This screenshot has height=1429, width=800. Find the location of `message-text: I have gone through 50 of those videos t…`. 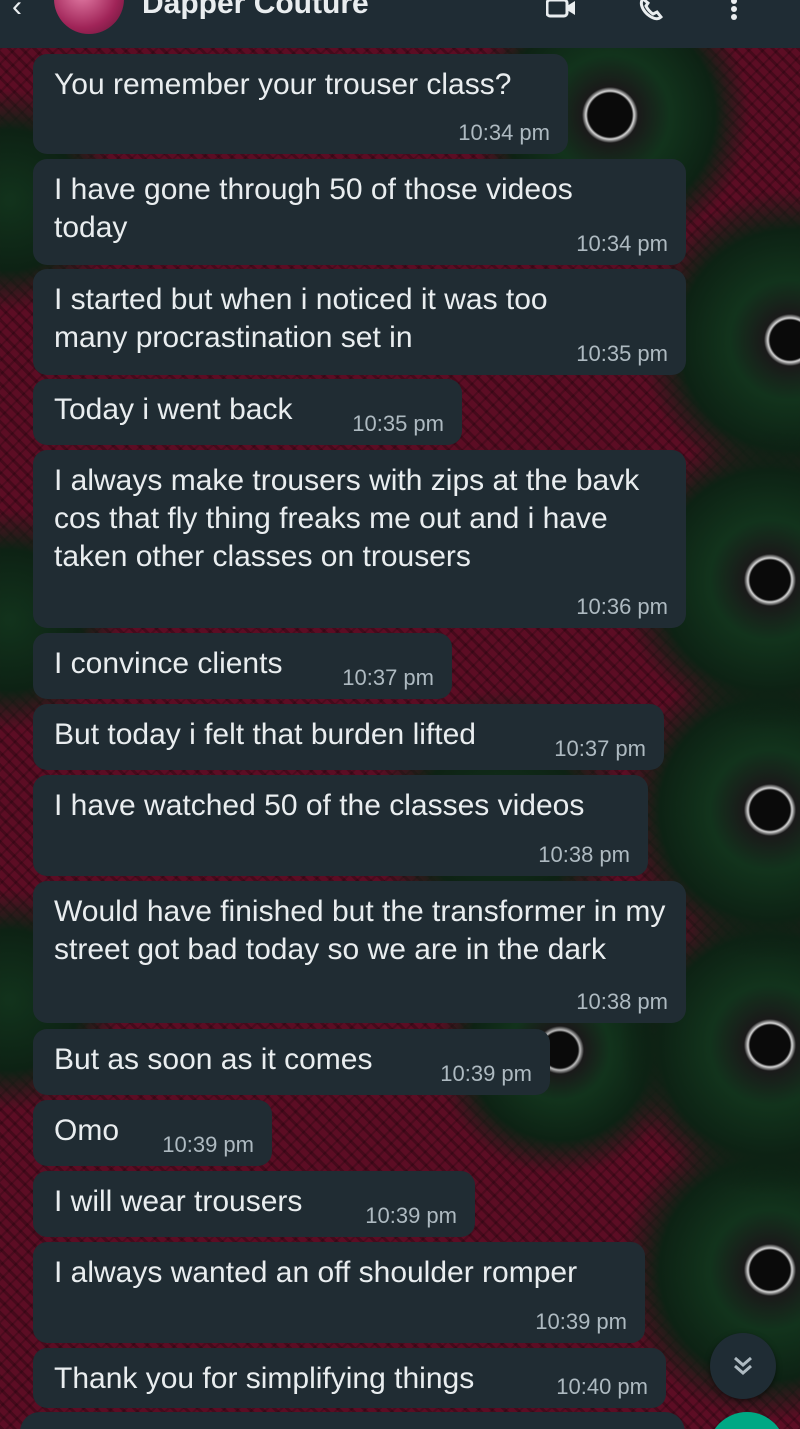

message-text: I have gone through 50 of those videos t… is located at coordinates (318, 208).